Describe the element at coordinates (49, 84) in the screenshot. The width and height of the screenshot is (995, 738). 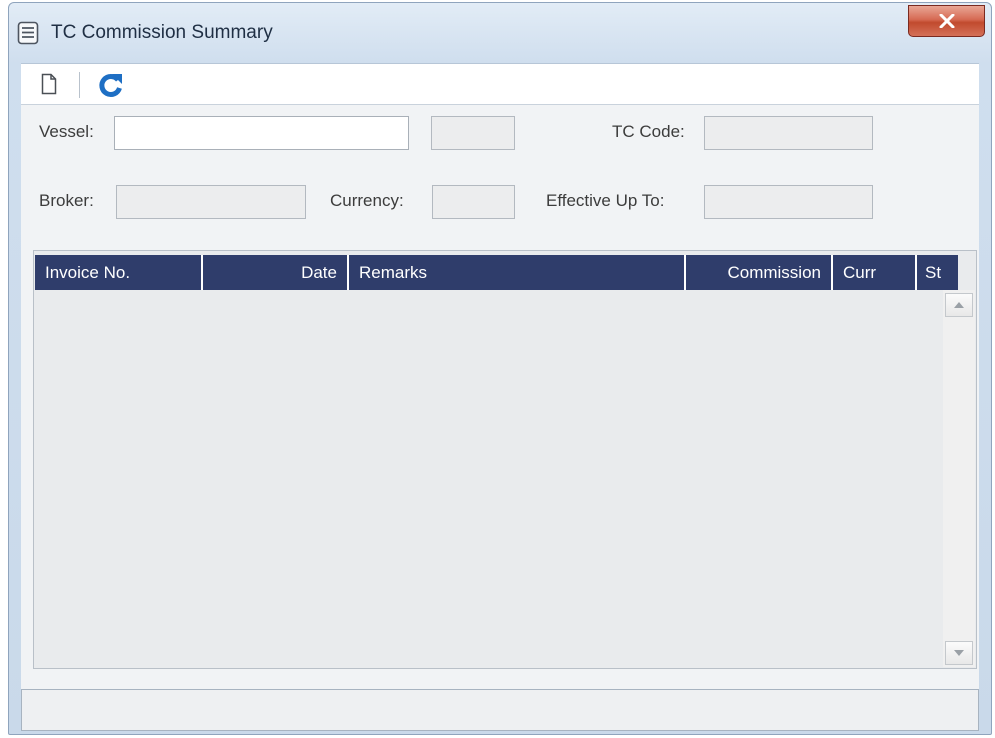
I see `new-document-icon` at that location.